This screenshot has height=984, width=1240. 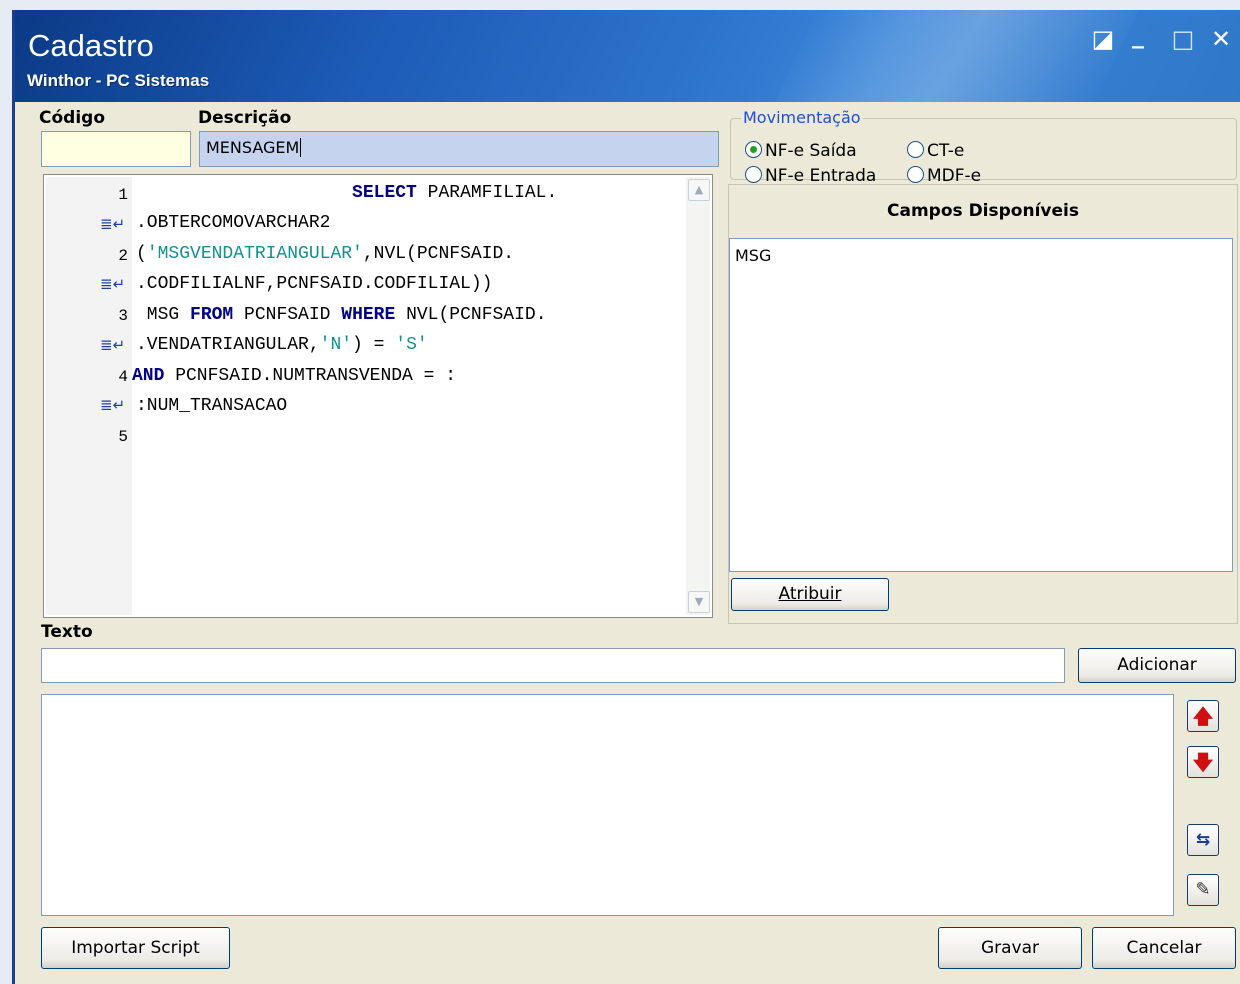 What do you see at coordinates (459, 149) in the screenshot?
I see `descricao-input: MENSAGEM` at bounding box center [459, 149].